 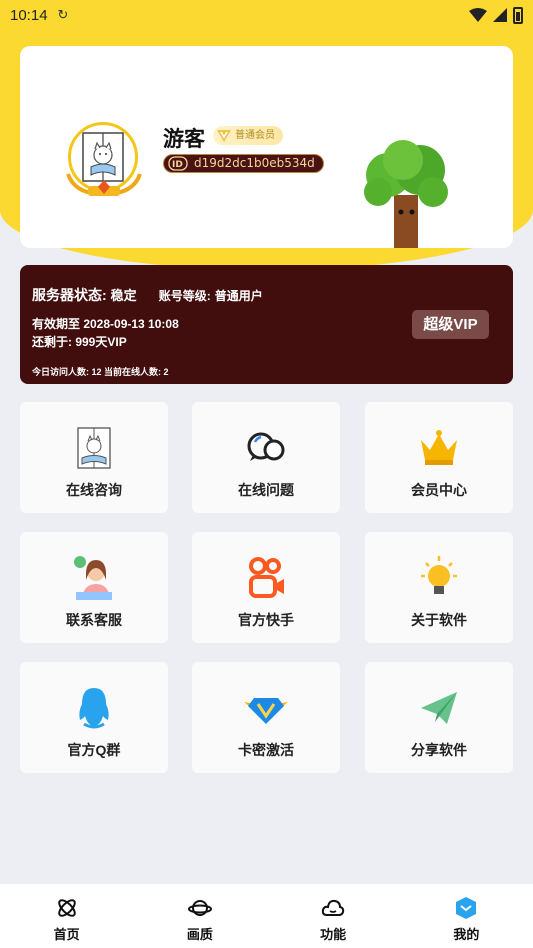 What do you see at coordinates (66, 908) in the screenshot?
I see `atom-icon` at bounding box center [66, 908].